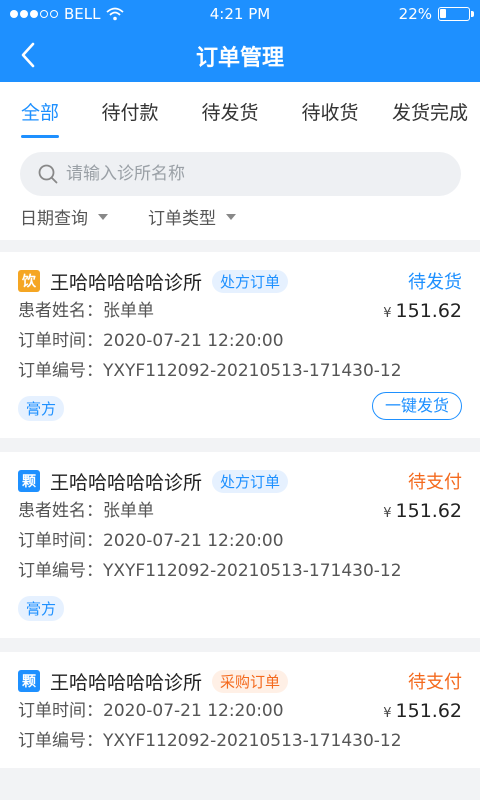 Image resolution: width=480 pixels, height=800 pixels. What do you see at coordinates (436, 14) in the screenshot?
I see `battery-status: 22%` at bounding box center [436, 14].